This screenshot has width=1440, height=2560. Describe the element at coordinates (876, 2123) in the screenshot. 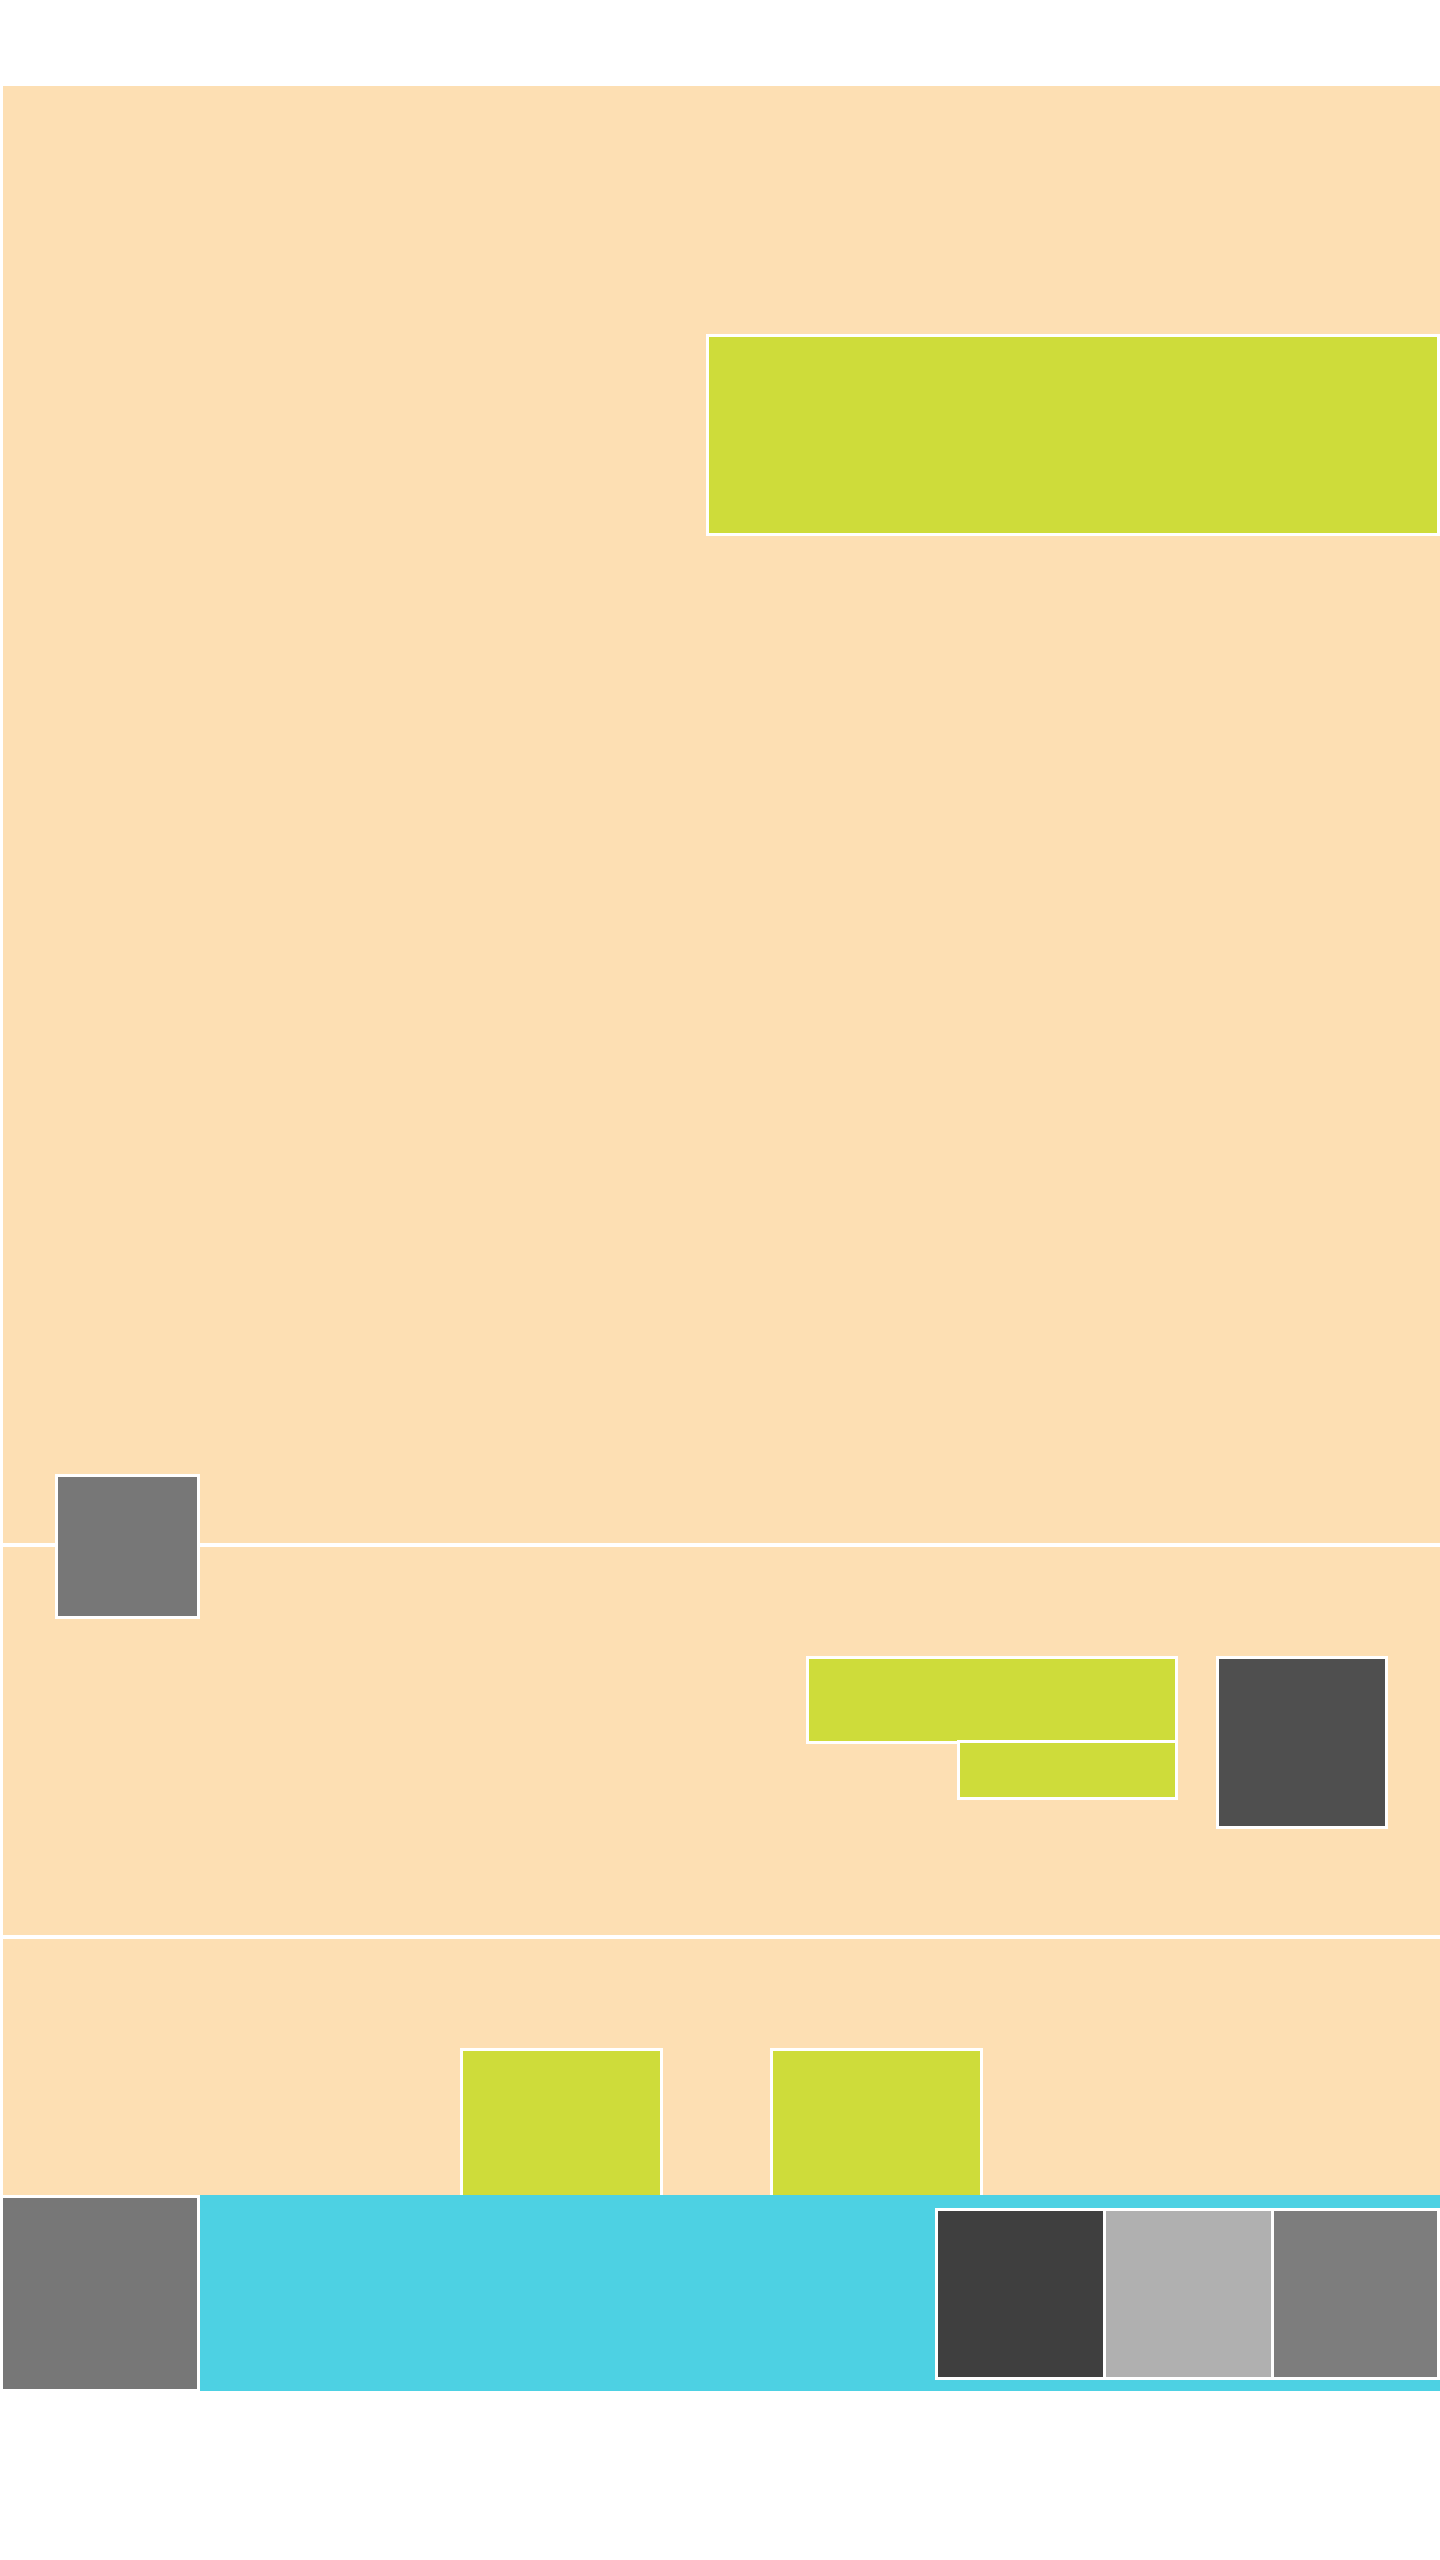

I see `lower-right-button` at that location.